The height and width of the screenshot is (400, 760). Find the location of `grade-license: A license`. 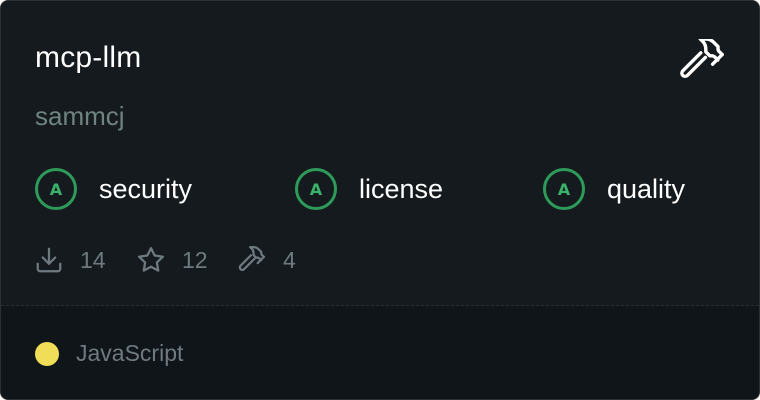

grade-license: A license is located at coordinates (369, 189).